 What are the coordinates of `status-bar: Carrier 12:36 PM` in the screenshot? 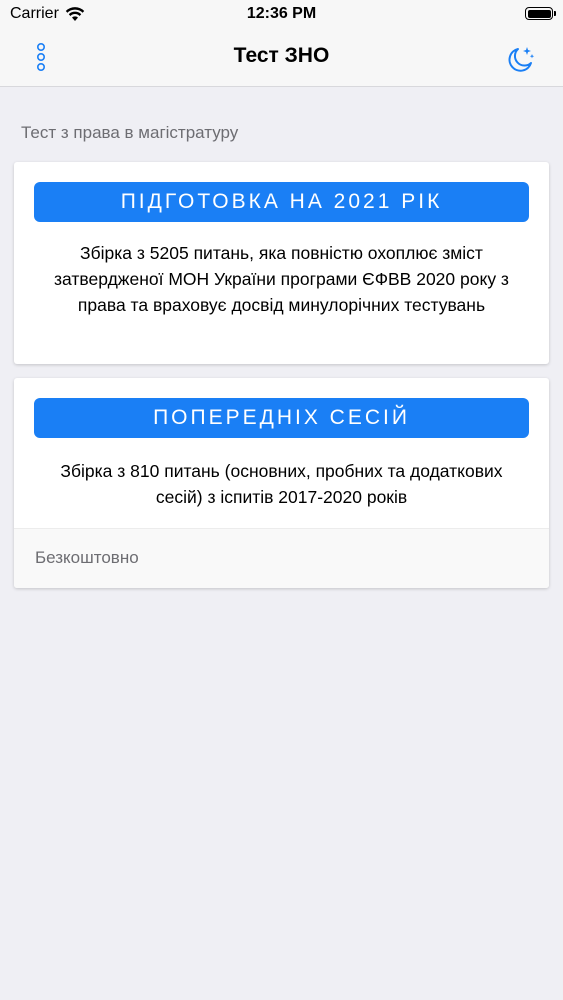 It's located at (281, 15).